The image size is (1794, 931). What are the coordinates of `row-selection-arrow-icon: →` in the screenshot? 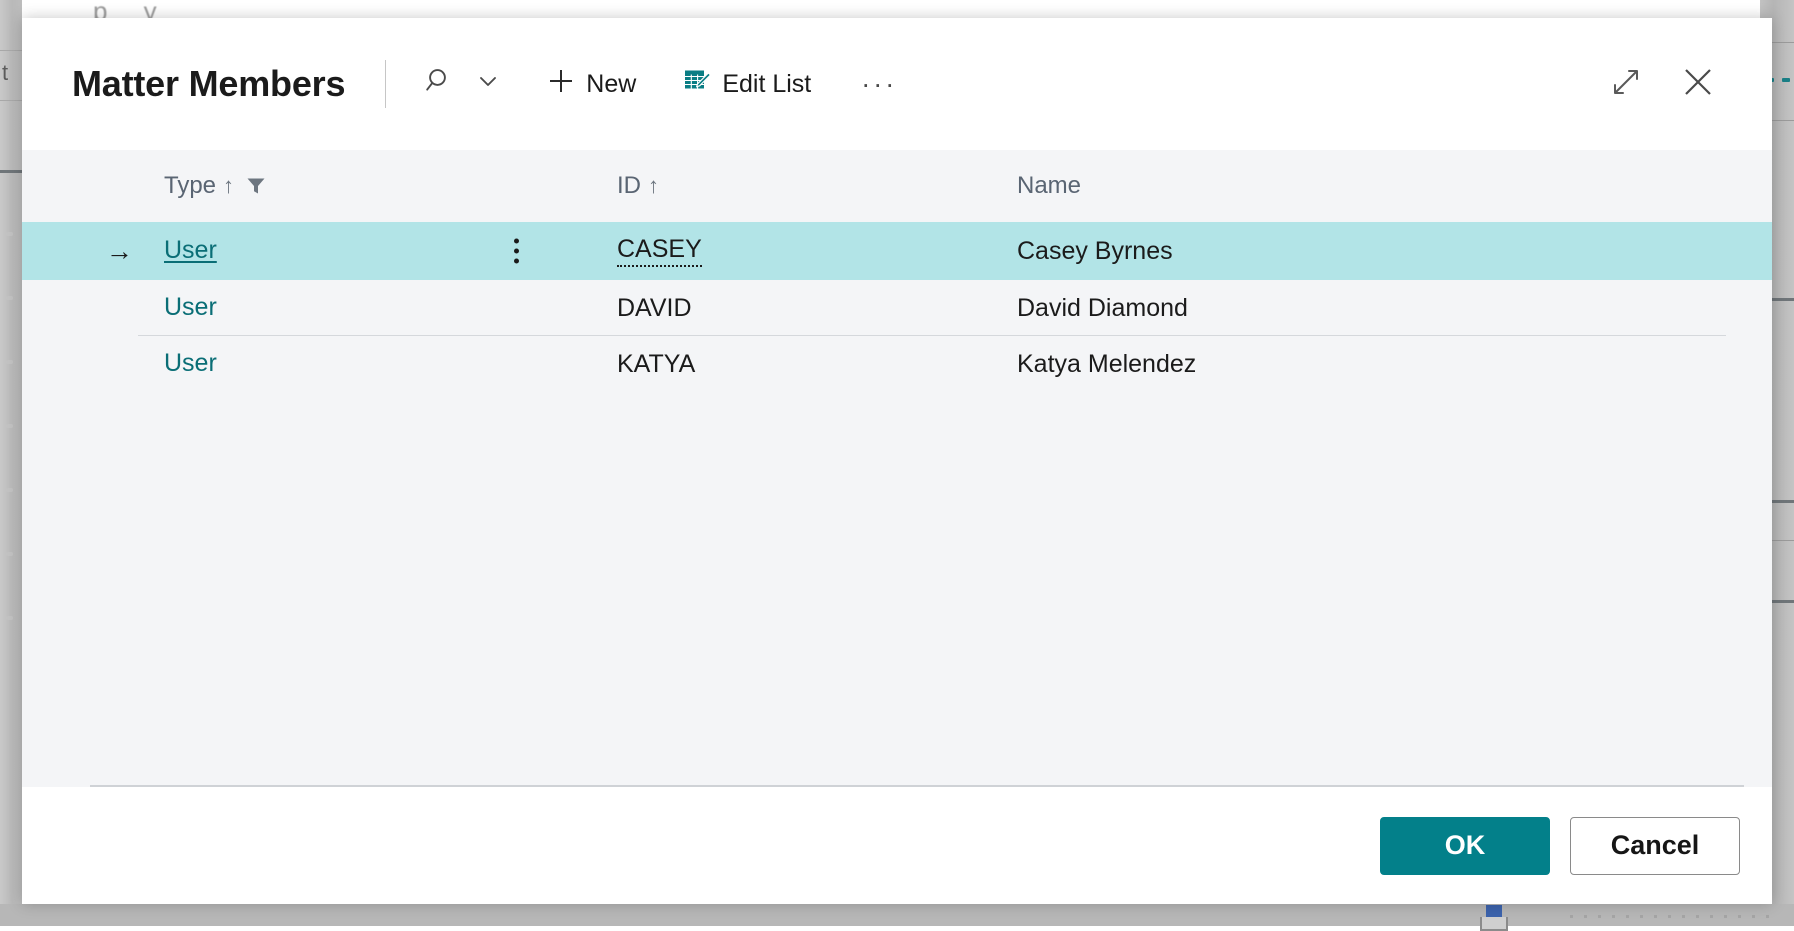 It's located at (118, 251).